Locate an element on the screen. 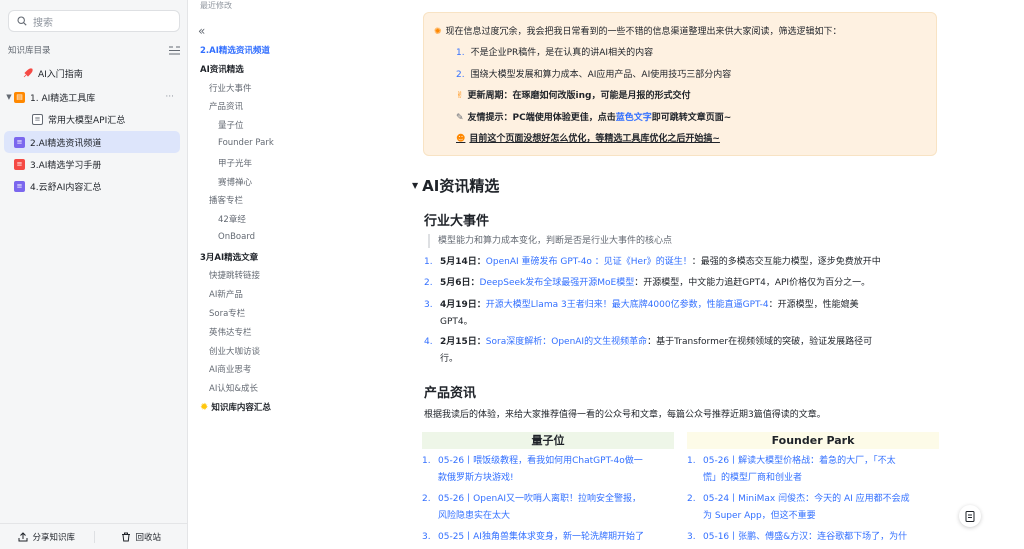 The width and height of the screenshot is (1024, 549). sidebar-item-ai-intro: AI入门指南 is located at coordinates (92, 73).